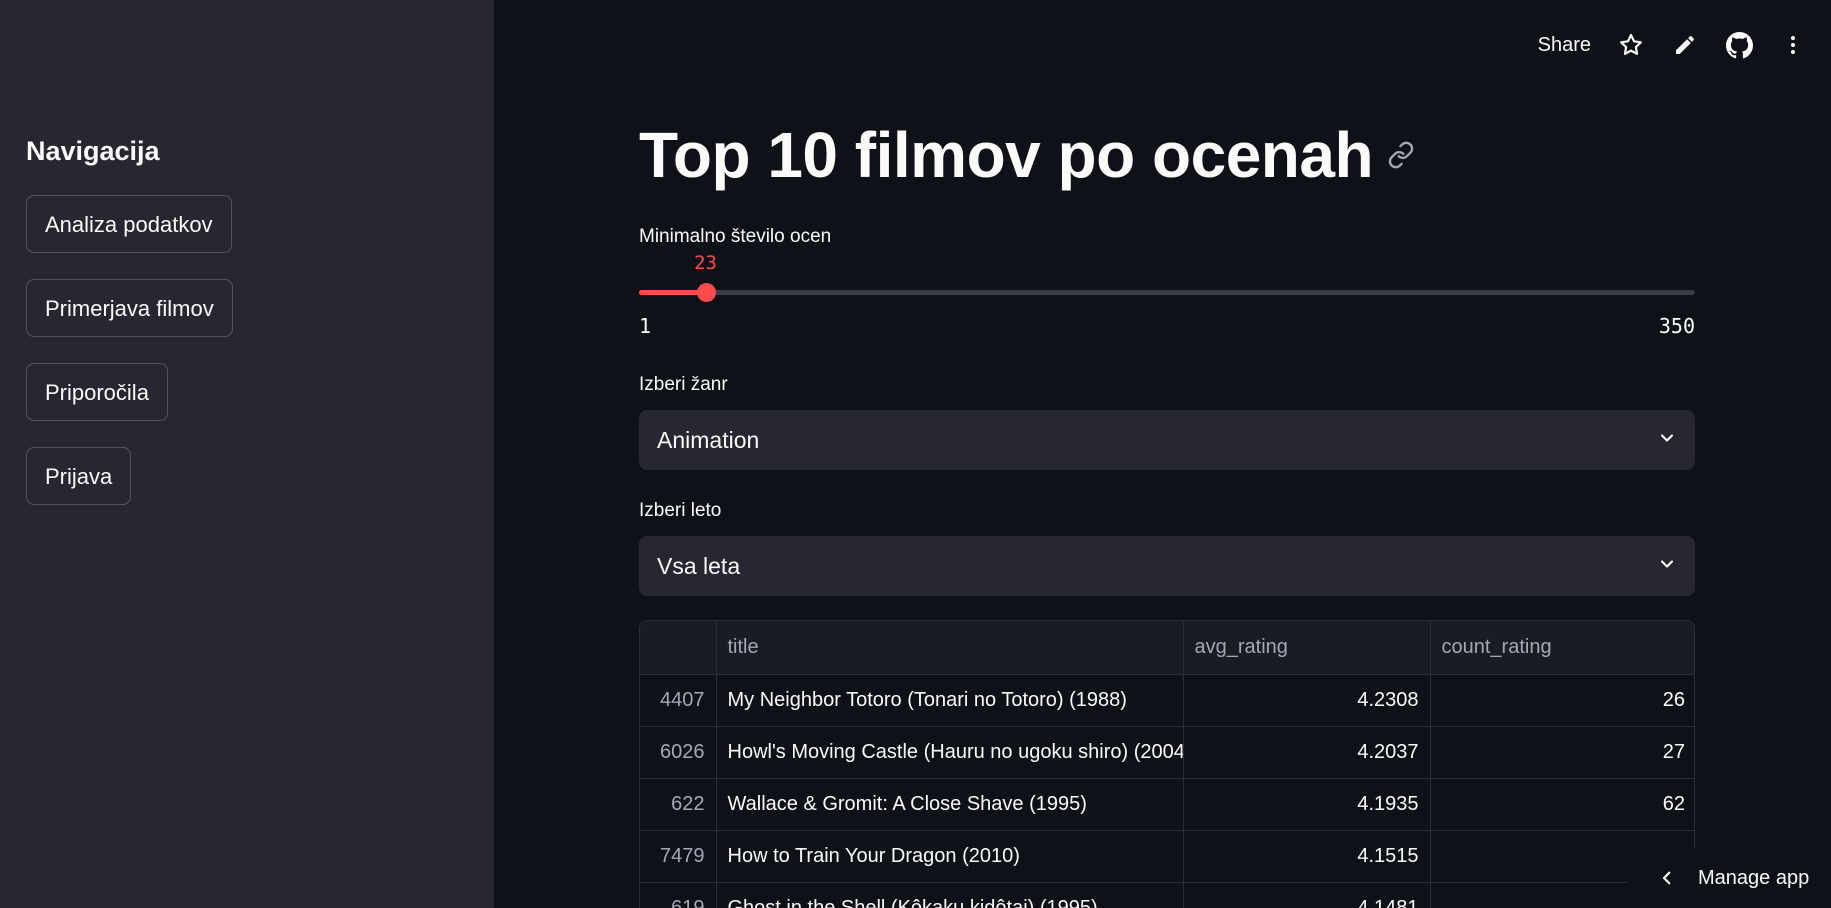 Image resolution: width=1831 pixels, height=908 pixels. What do you see at coordinates (1631, 45) in the screenshot?
I see `star-icon` at bounding box center [1631, 45].